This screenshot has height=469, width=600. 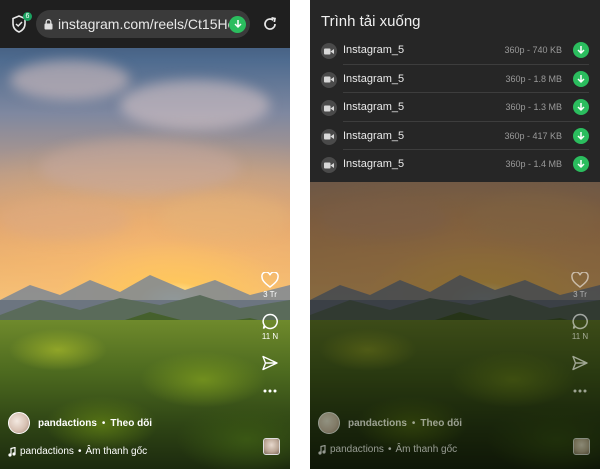 What do you see at coordinates (19, 24) in the screenshot?
I see `shield-button: 6` at bounding box center [19, 24].